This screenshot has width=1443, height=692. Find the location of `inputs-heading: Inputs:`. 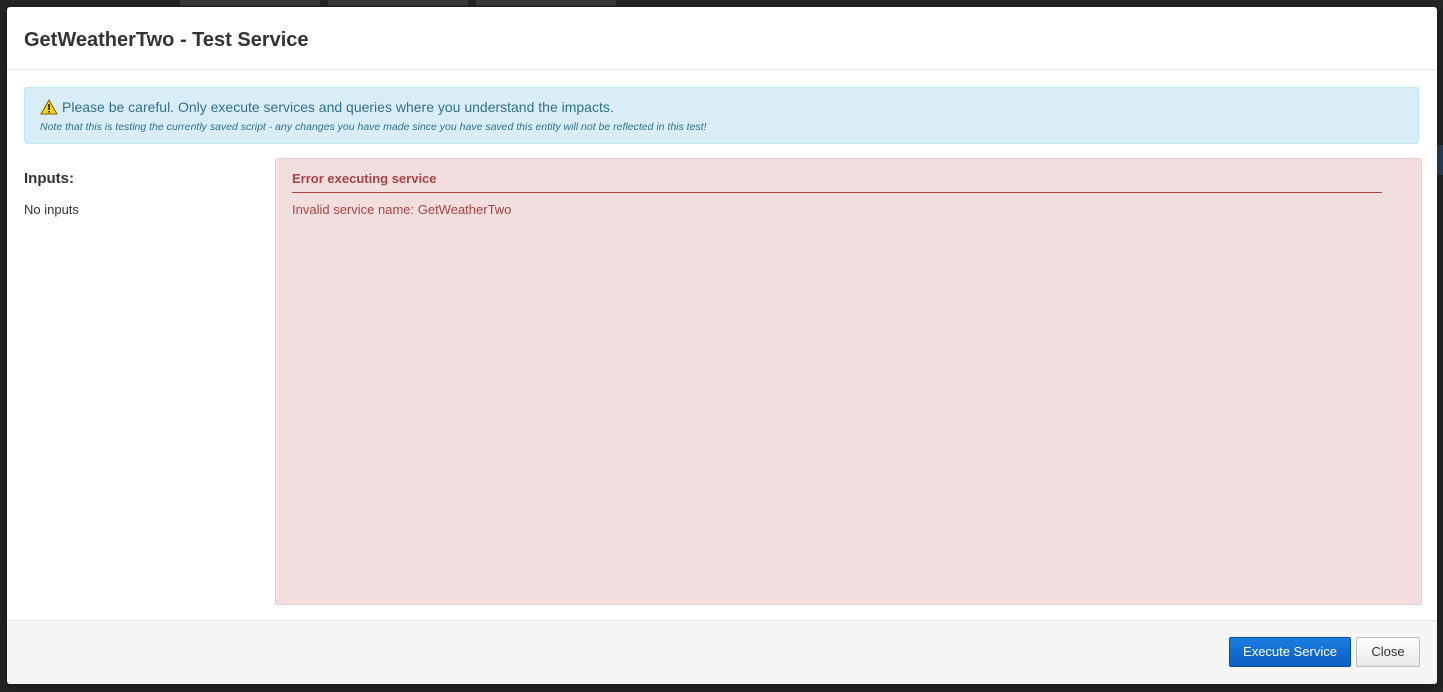

inputs-heading: Inputs: is located at coordinates (49, 178).